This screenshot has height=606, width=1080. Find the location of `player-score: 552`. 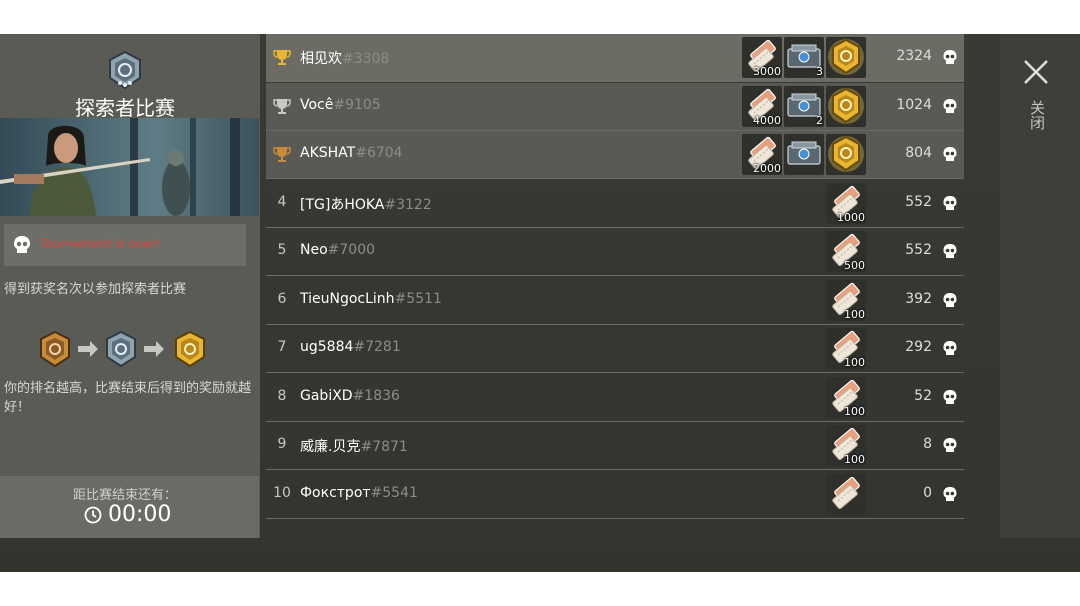

player-score: 552 is located at coordinates (918, 250).